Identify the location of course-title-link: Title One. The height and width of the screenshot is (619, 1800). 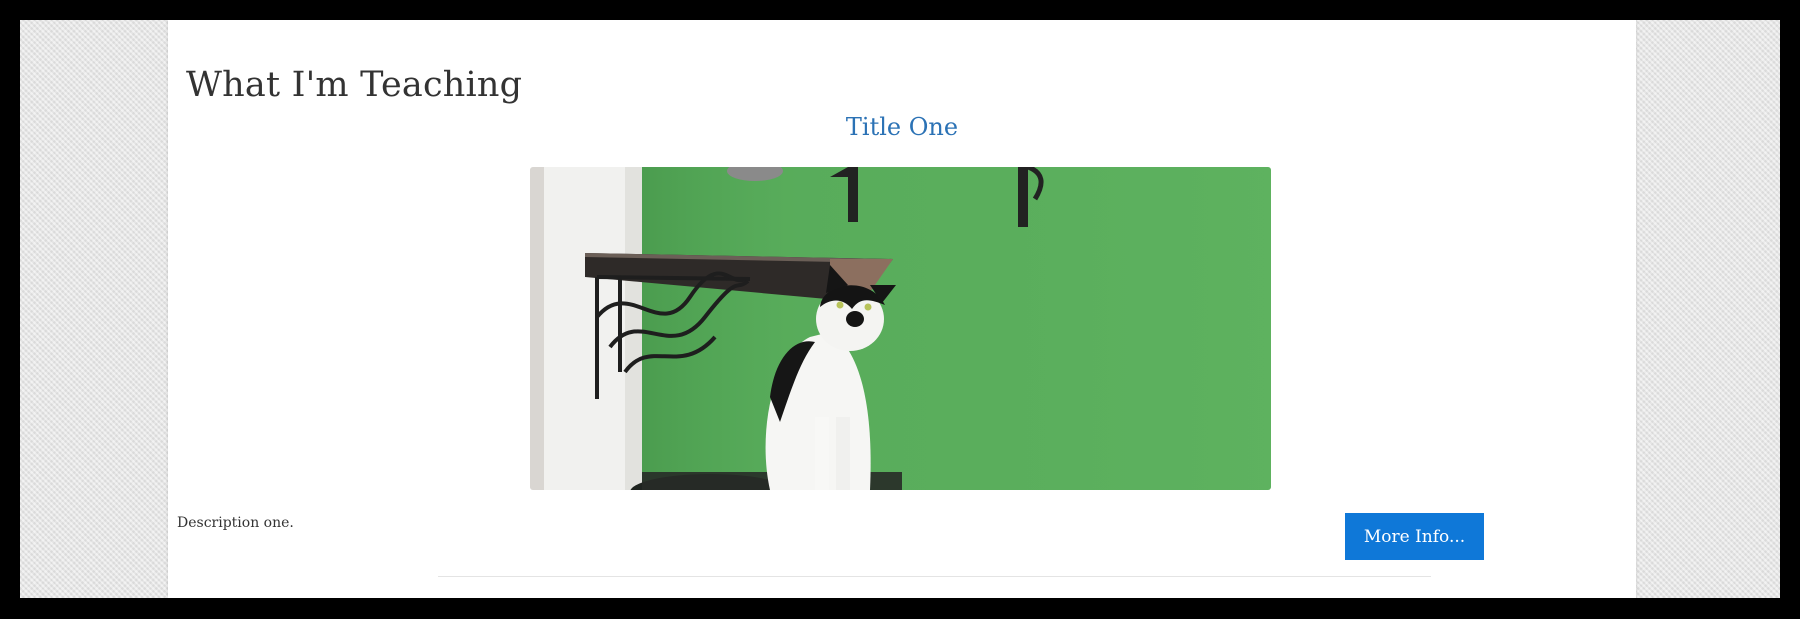
(902, 127).